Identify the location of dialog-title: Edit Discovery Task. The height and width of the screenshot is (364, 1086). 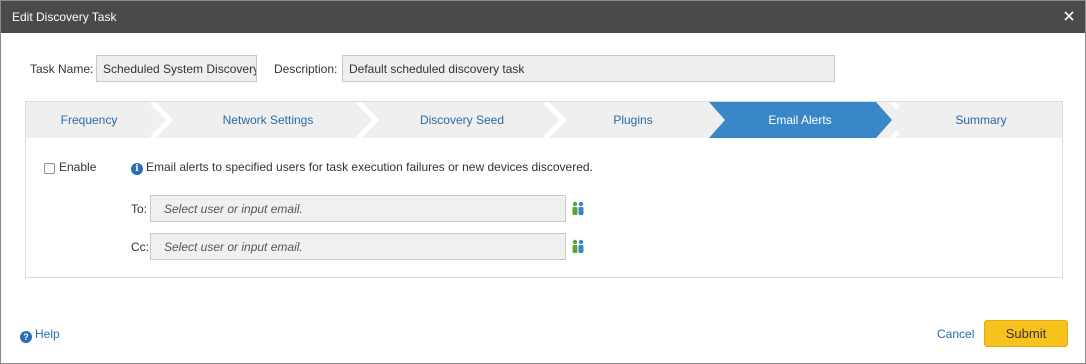
(64, 17).